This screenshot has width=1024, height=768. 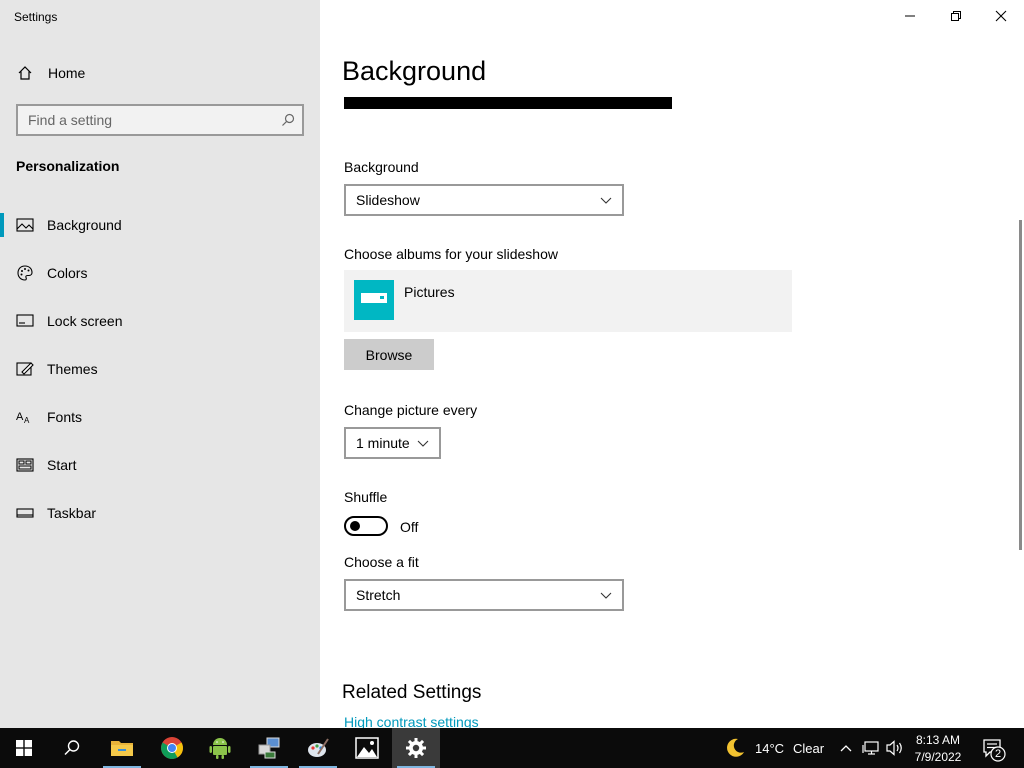 I want to click on sidebar-item-label: Background, so click(x=84, y=225).